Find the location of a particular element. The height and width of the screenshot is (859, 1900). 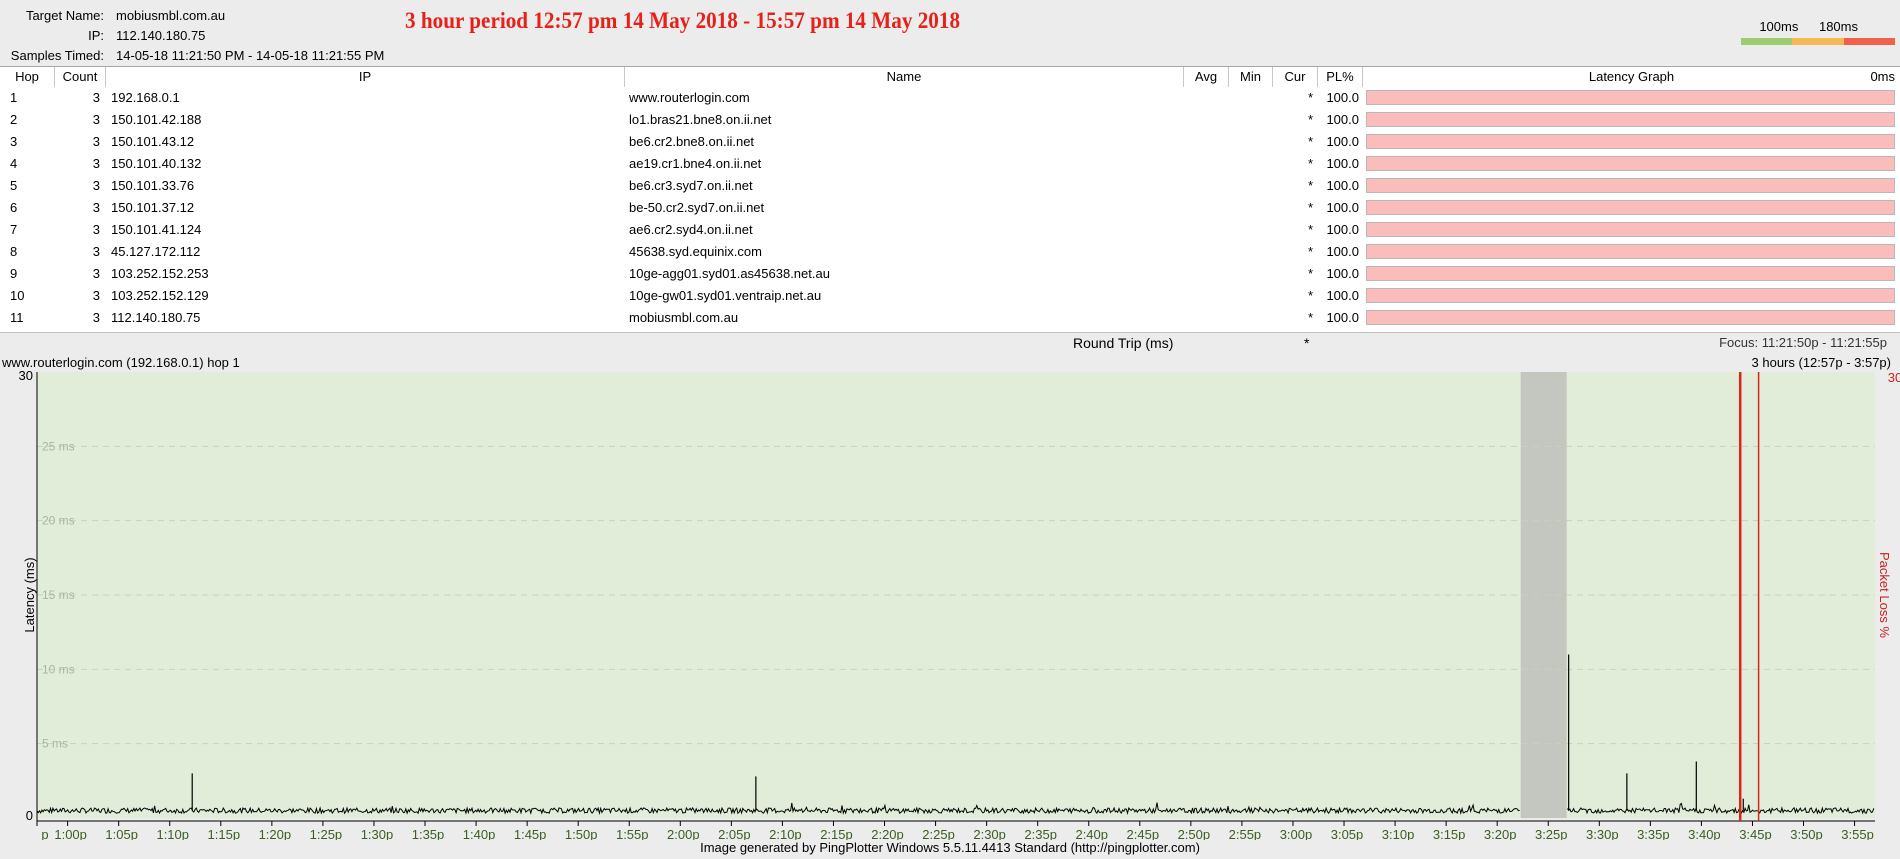

x-tick-label: 2:05p is located at coordinates (734, 833).